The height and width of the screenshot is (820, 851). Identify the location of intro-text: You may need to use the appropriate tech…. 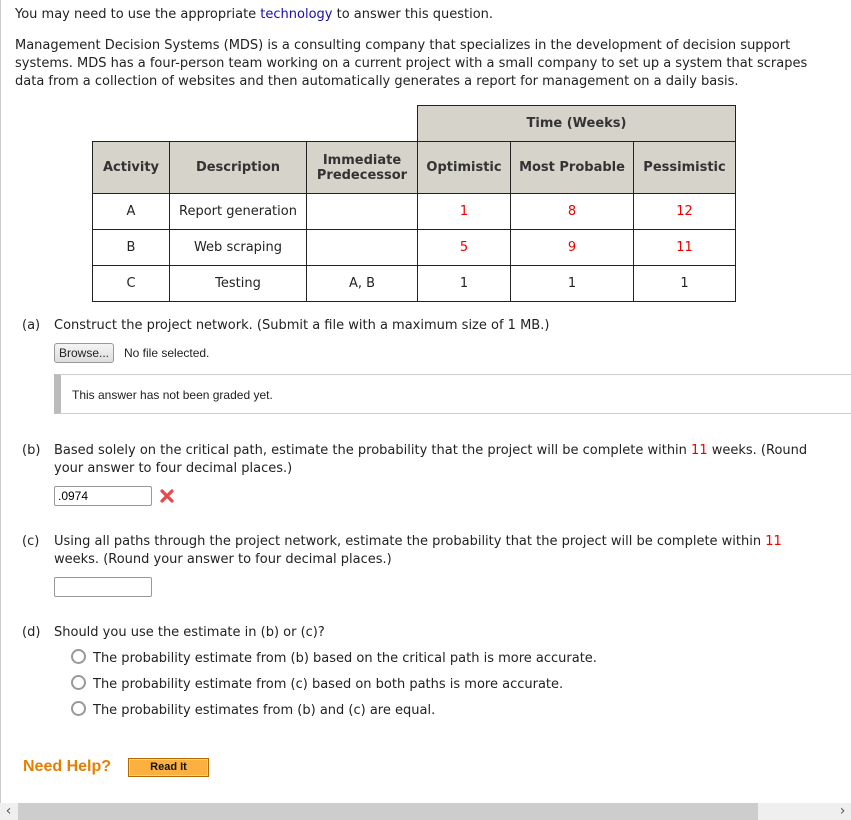
(254, 15).